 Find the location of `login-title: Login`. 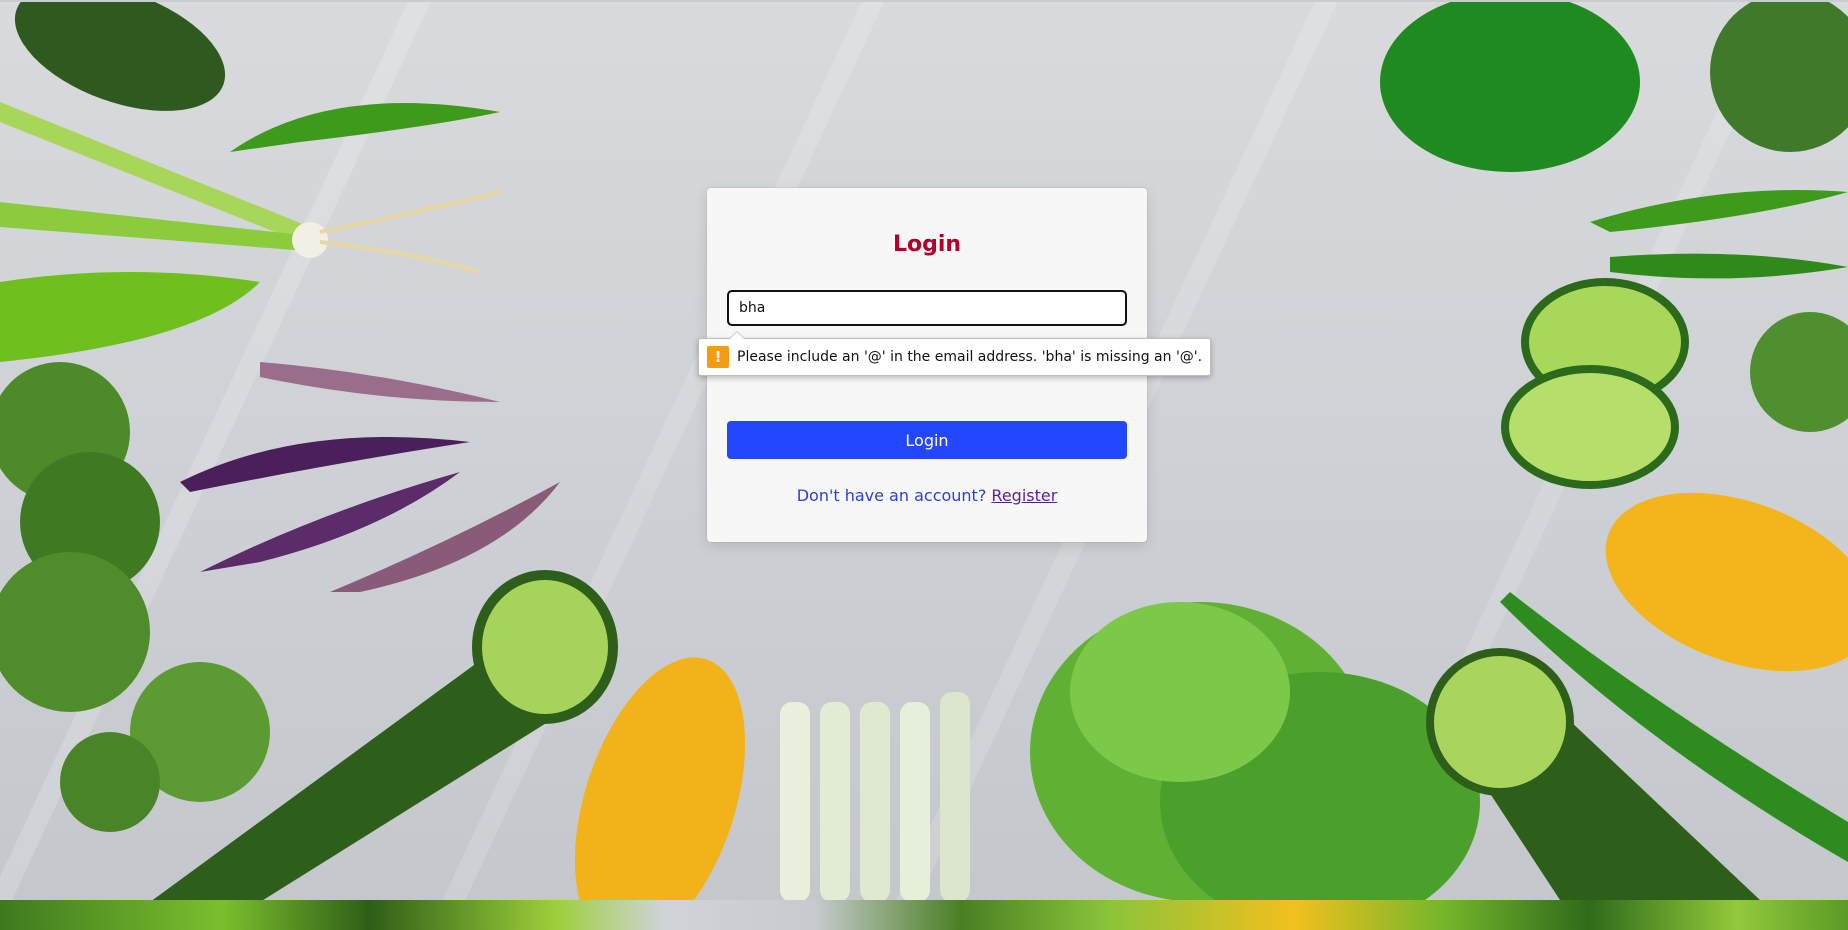

login-title: Login is located at coordinates (927, 244).